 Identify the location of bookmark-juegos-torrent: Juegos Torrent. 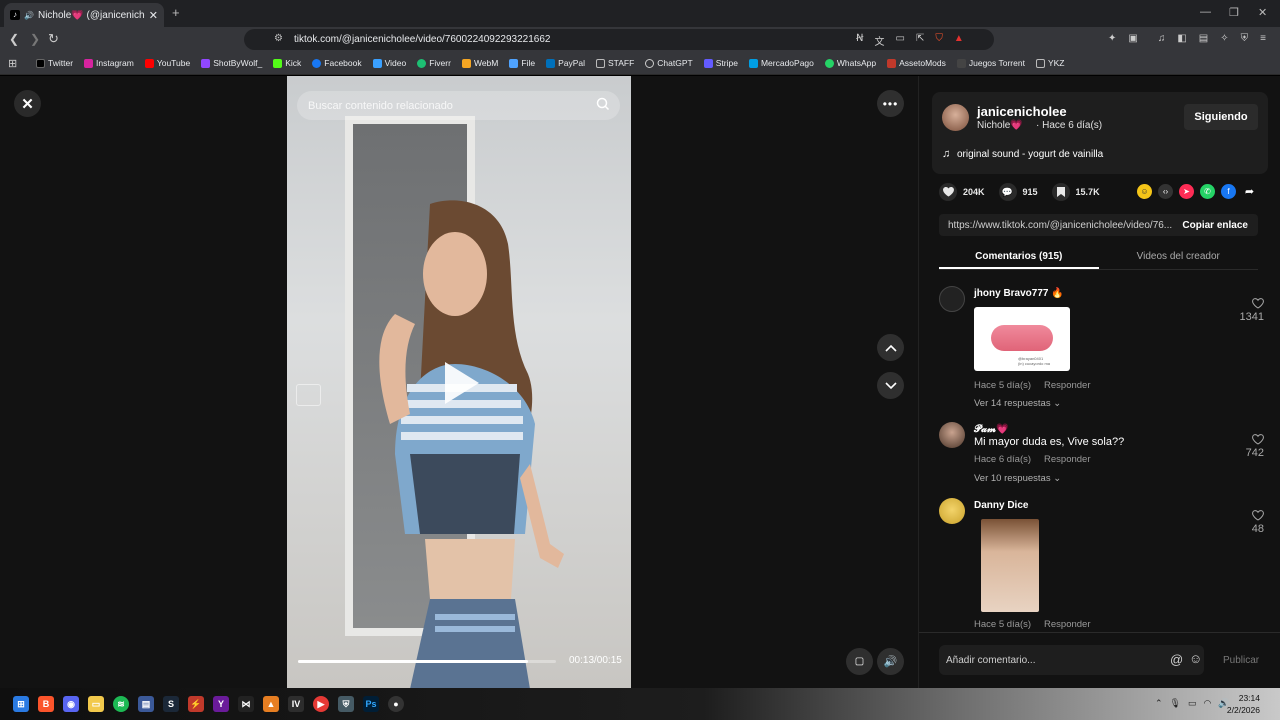
(990, 63).